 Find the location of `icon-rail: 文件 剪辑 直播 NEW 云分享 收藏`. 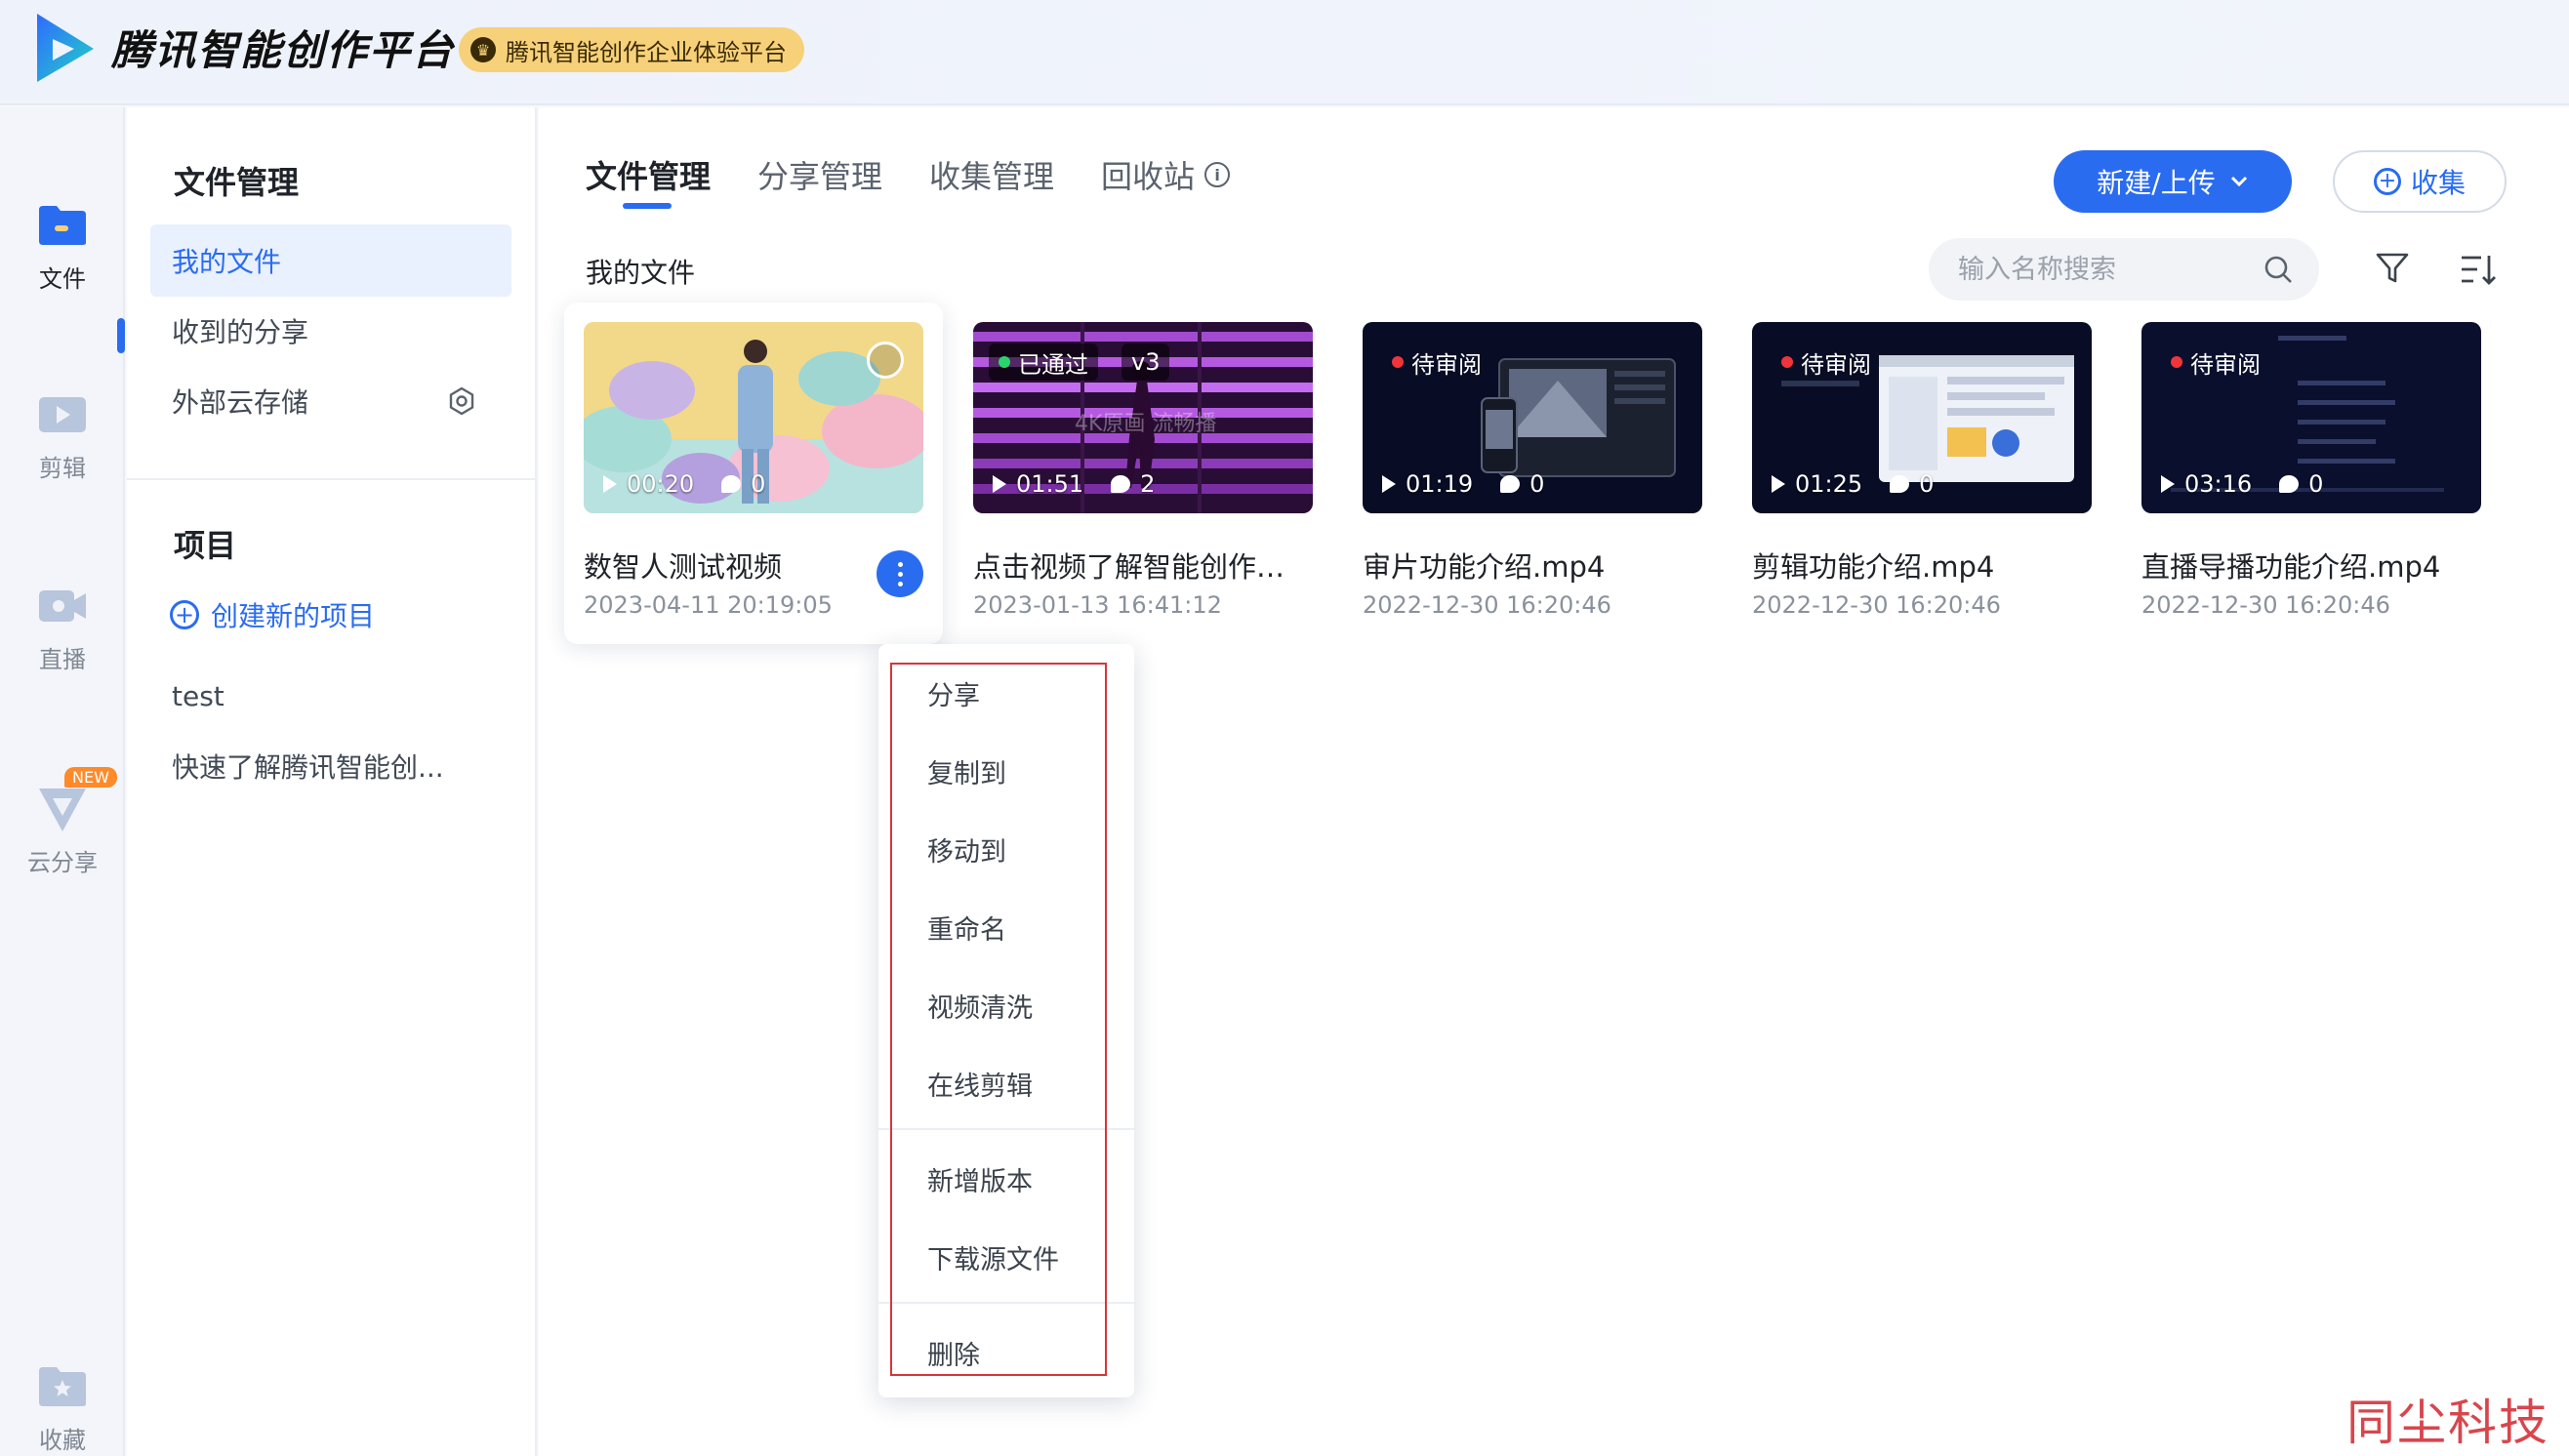

icon-rail: 文件 剪辑 直播 NEW 云分享 收藏 is located at coordinates (62, 781).